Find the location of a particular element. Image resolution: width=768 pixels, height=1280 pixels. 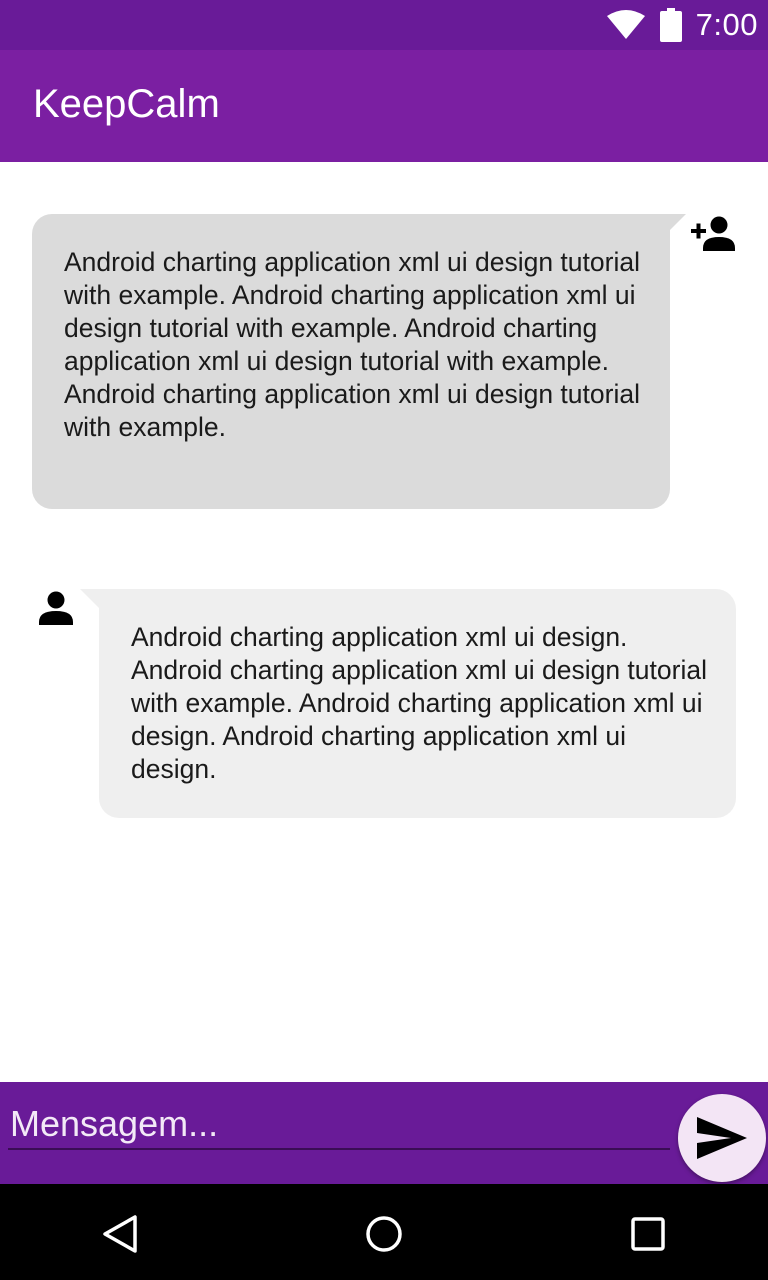

home-icon is located at coordinates (384, 1234).